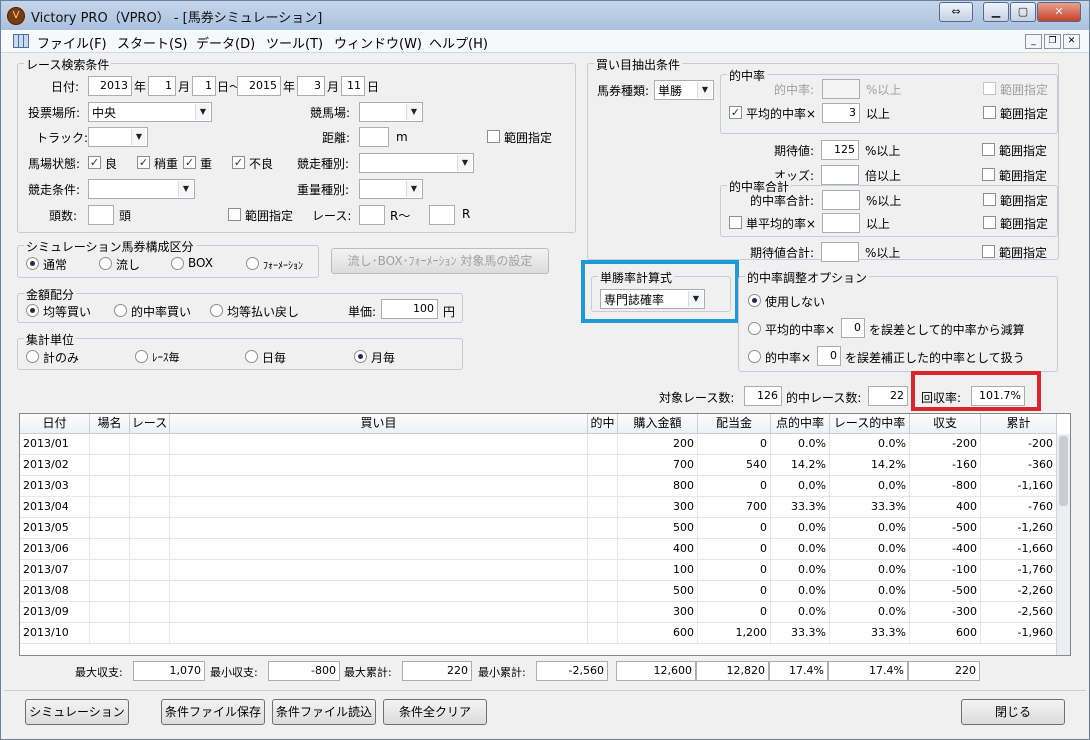 The width and height of the screenshot is (1090, 740). What do you see at coordinates (754, 328) in the screenshot?
I see `adjust-avg-radio` at bounding box center [754, 328].